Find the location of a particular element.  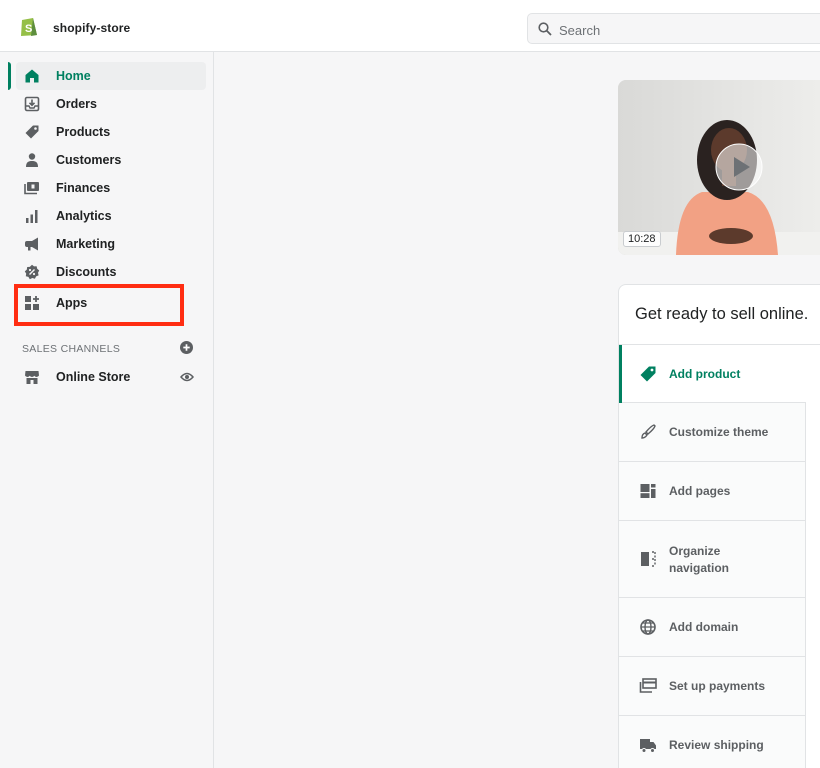

payments-icon is located at coordinates (648, 685).